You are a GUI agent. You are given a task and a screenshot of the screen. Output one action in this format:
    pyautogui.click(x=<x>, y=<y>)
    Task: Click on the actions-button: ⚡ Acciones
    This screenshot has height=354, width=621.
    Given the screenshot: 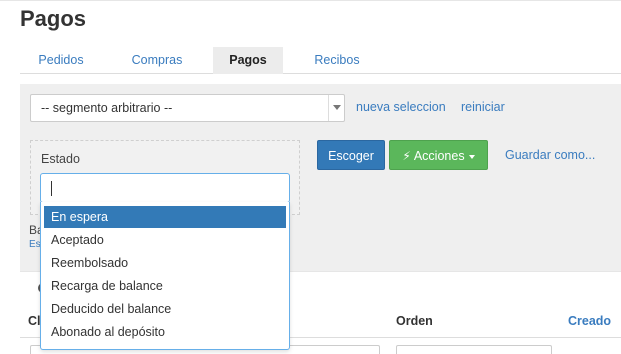 What is the action you would take?
    pyautogui.click(x=438, y=155)
    